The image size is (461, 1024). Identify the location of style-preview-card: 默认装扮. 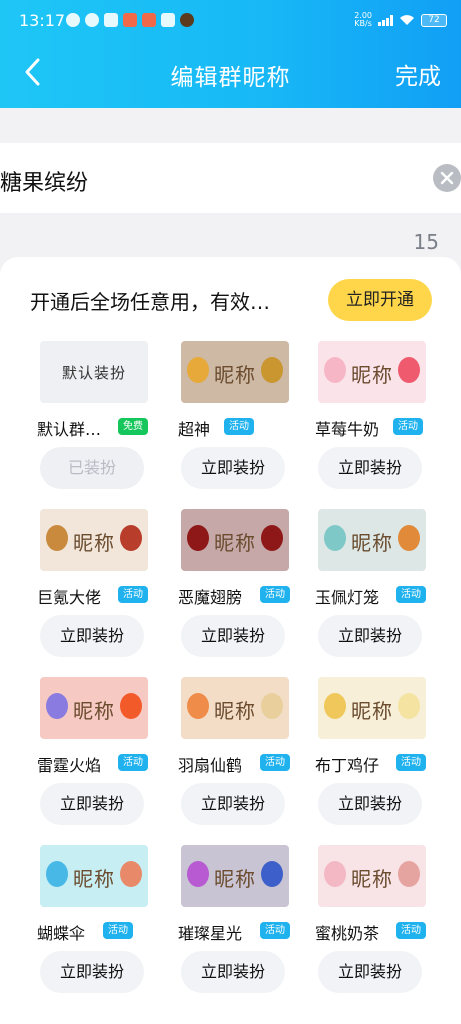
(94, 372).